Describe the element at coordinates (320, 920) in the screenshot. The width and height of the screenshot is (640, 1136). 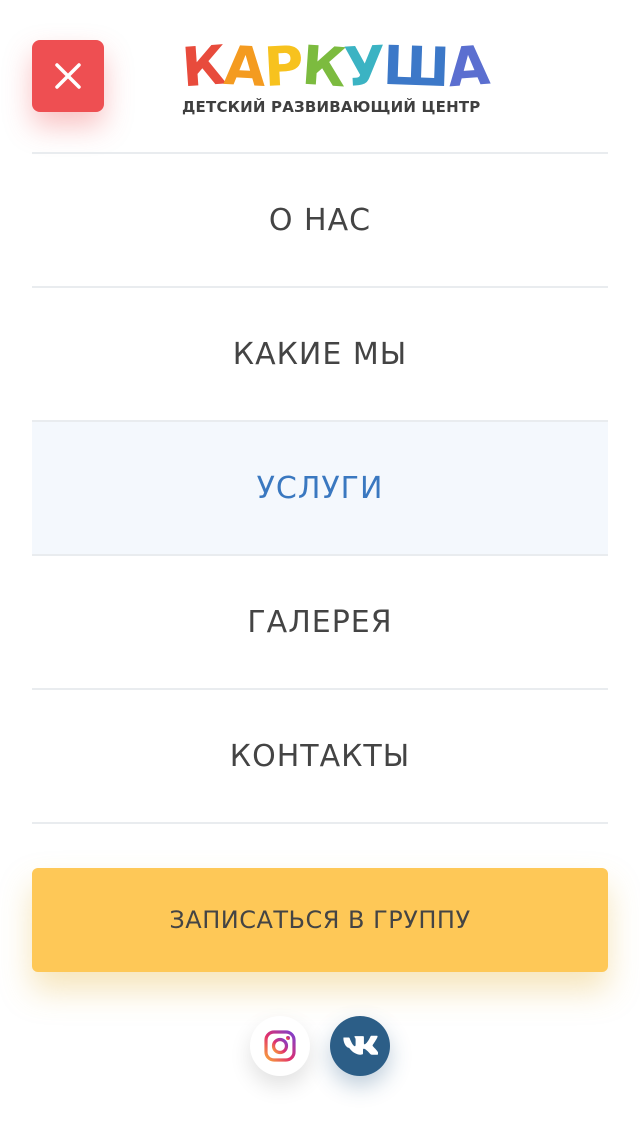
I see `signup-group-button: ЗАПИСАТЬСЯ В ГРУППУ` at that location.